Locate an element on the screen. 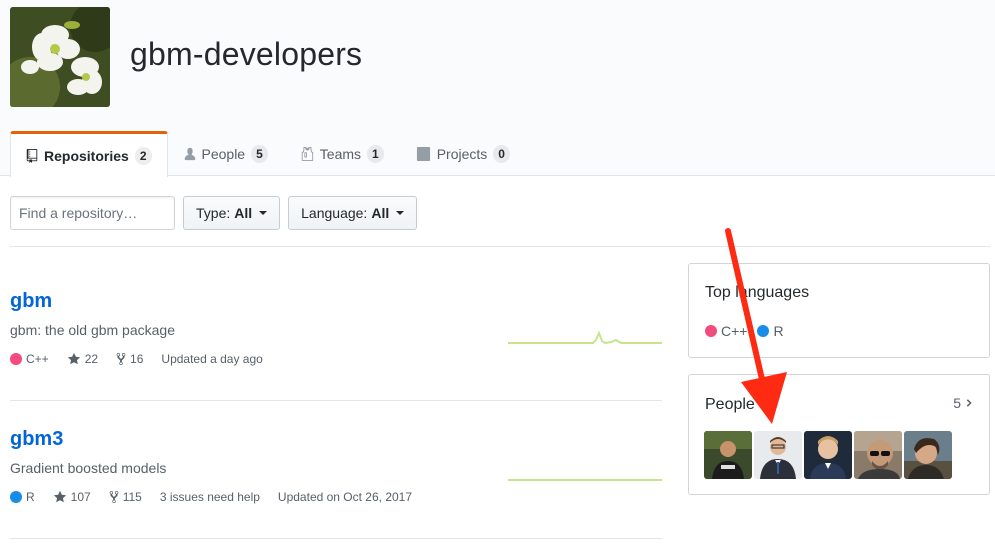 This screenshot has width=995, height=555. type-filter-value: All is located at coordinates (243, 213).